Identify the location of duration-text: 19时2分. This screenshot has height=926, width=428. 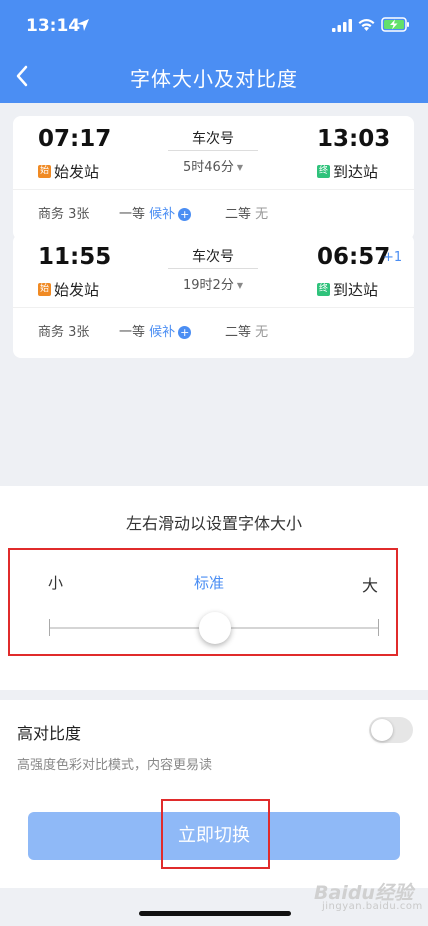
(208, 285).